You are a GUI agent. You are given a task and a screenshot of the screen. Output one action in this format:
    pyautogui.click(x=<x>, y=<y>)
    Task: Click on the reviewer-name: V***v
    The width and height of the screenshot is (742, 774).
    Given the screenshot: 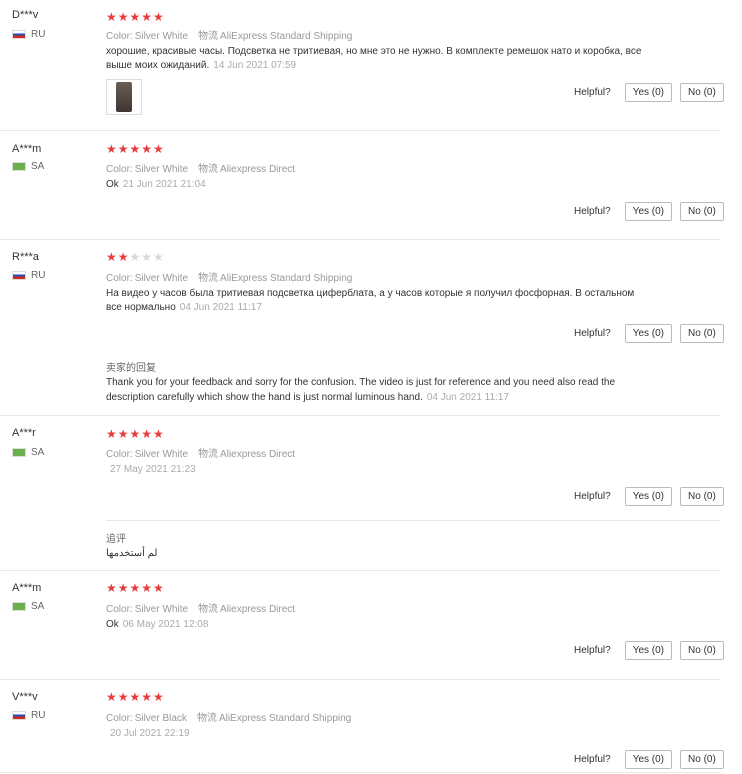 What is the action you would take?
    pyautogui.click(x=25, y=697)
    